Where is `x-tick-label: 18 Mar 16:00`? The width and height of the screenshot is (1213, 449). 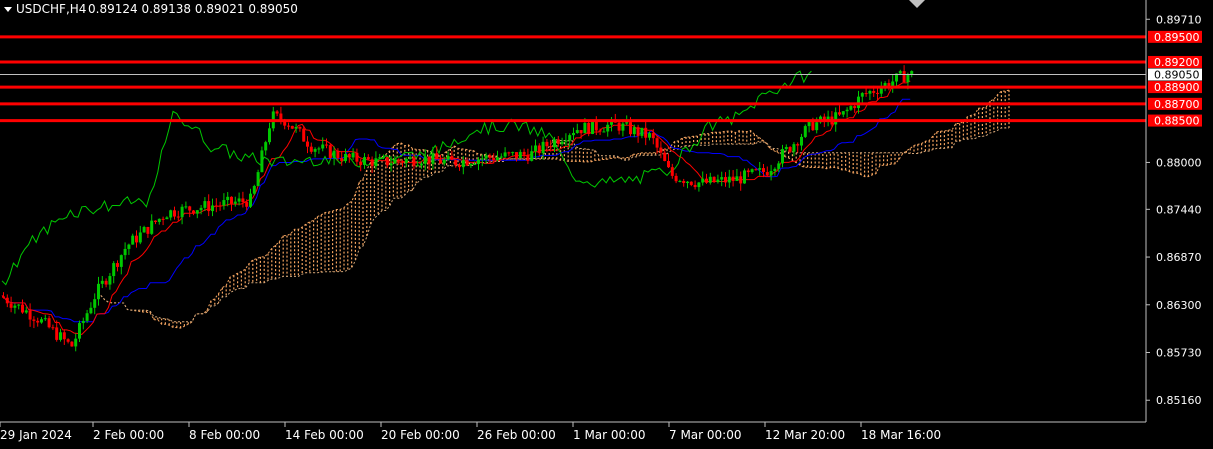
x-tick-label: 18 Mar 16:00 is located at coordinates (901, 435).